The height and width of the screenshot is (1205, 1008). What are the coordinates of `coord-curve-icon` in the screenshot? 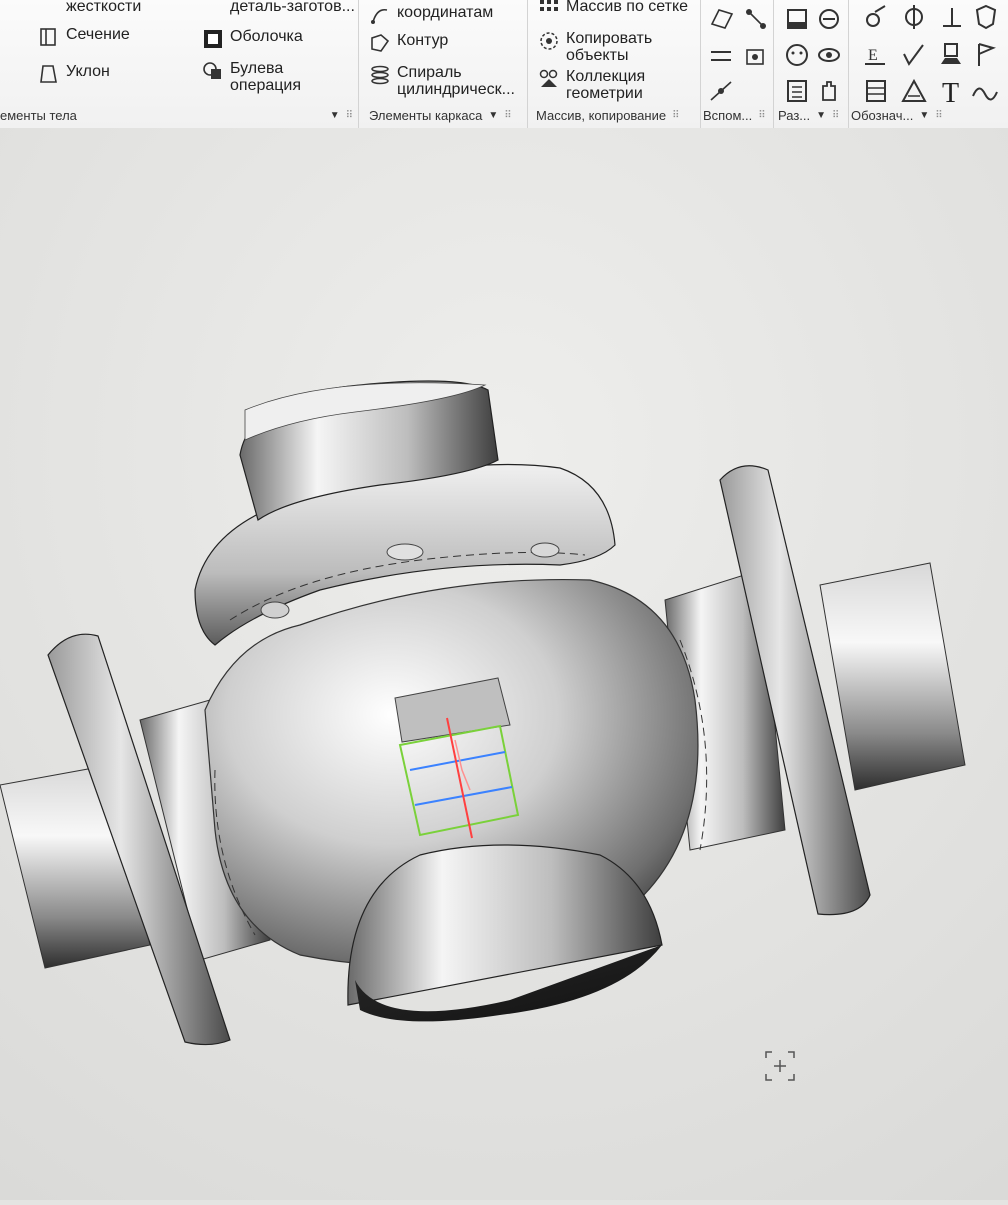 It's located at (379, 16).